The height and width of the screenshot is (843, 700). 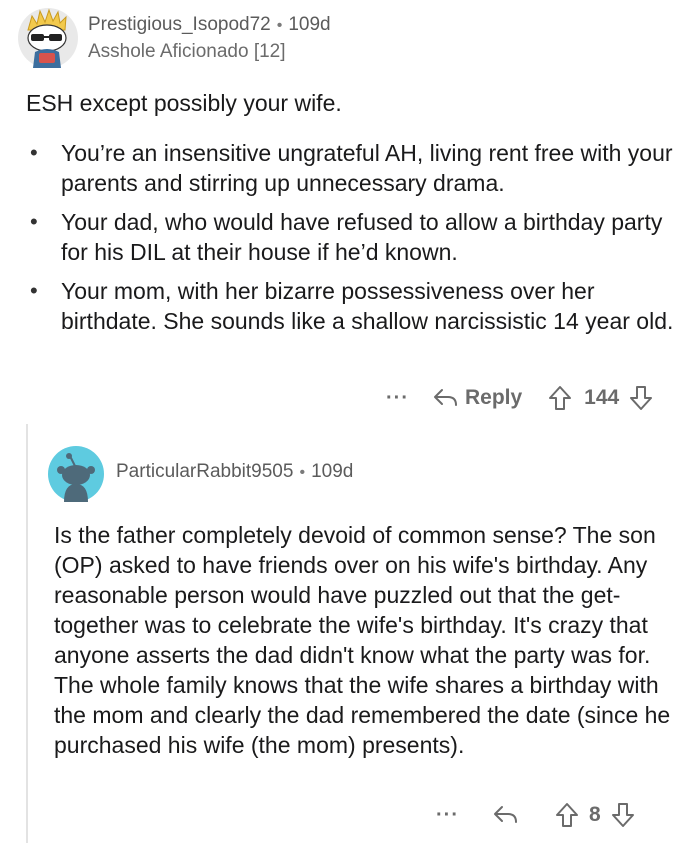 What do you see at coordinates (594, 814) in the screenshot?
I see `vote-score: 8` at bounding box center [594, 814].